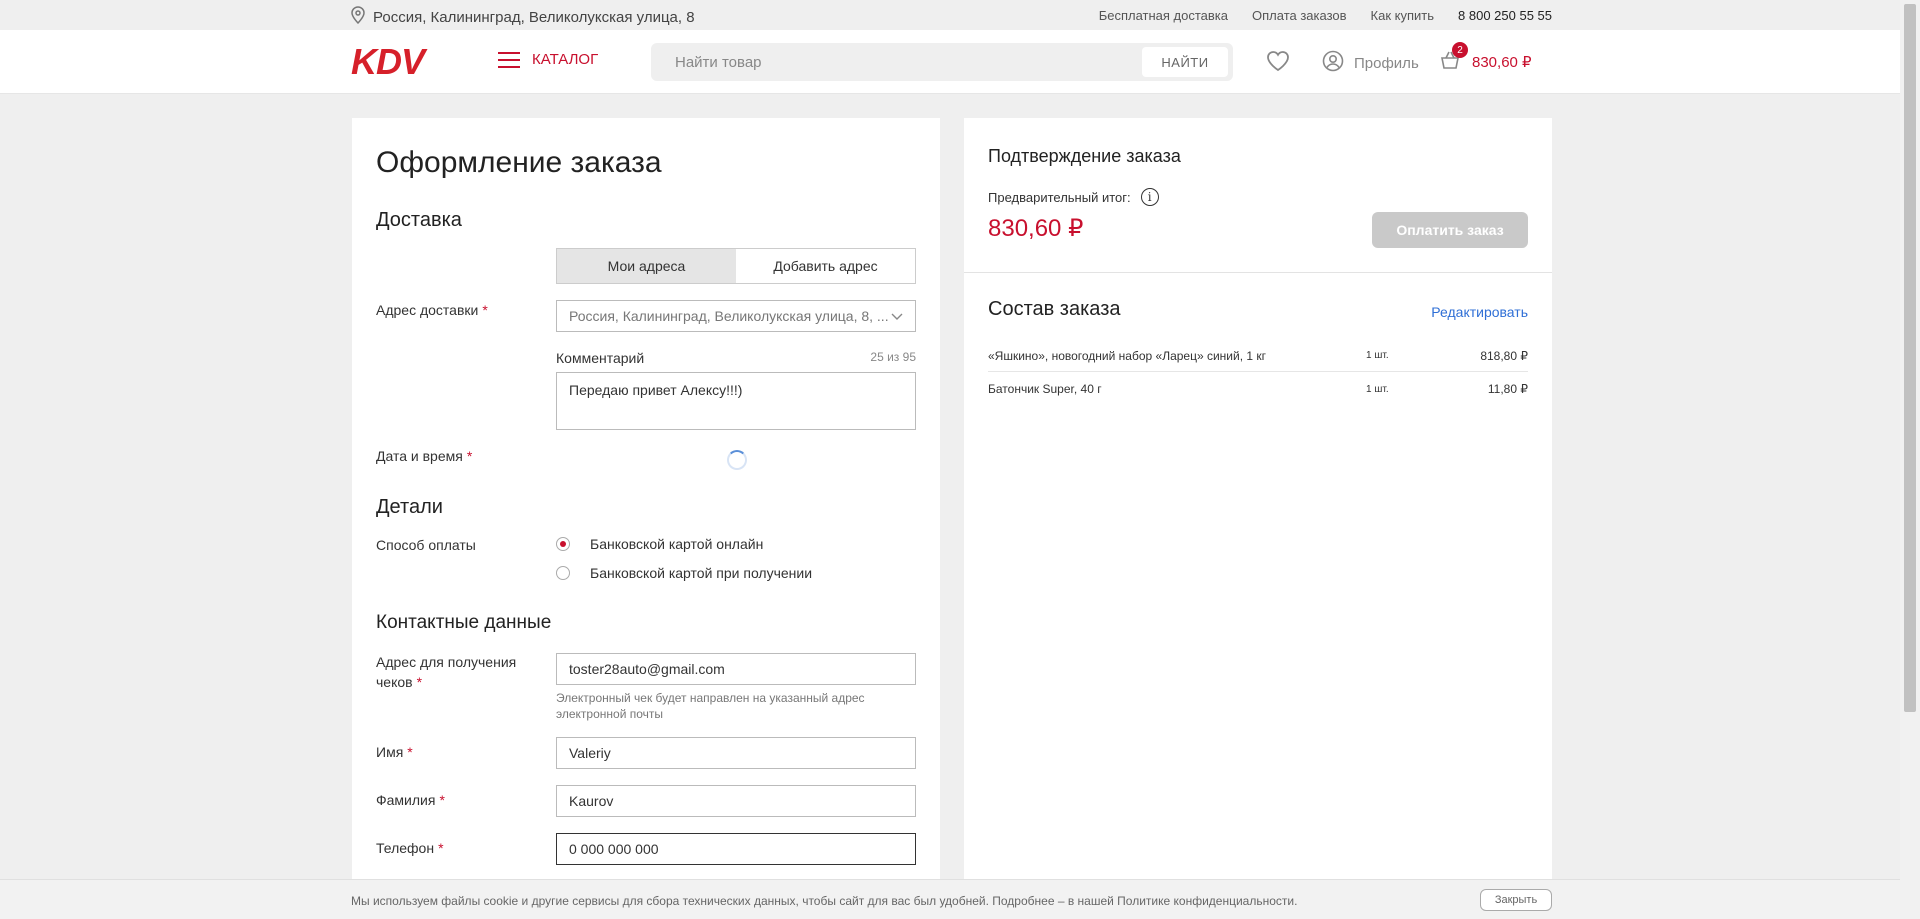 The height and width of the screenshot is (919, 1920). I want to click on receipt-email-value: toster28auto@gmail.com, so click(647, 669).